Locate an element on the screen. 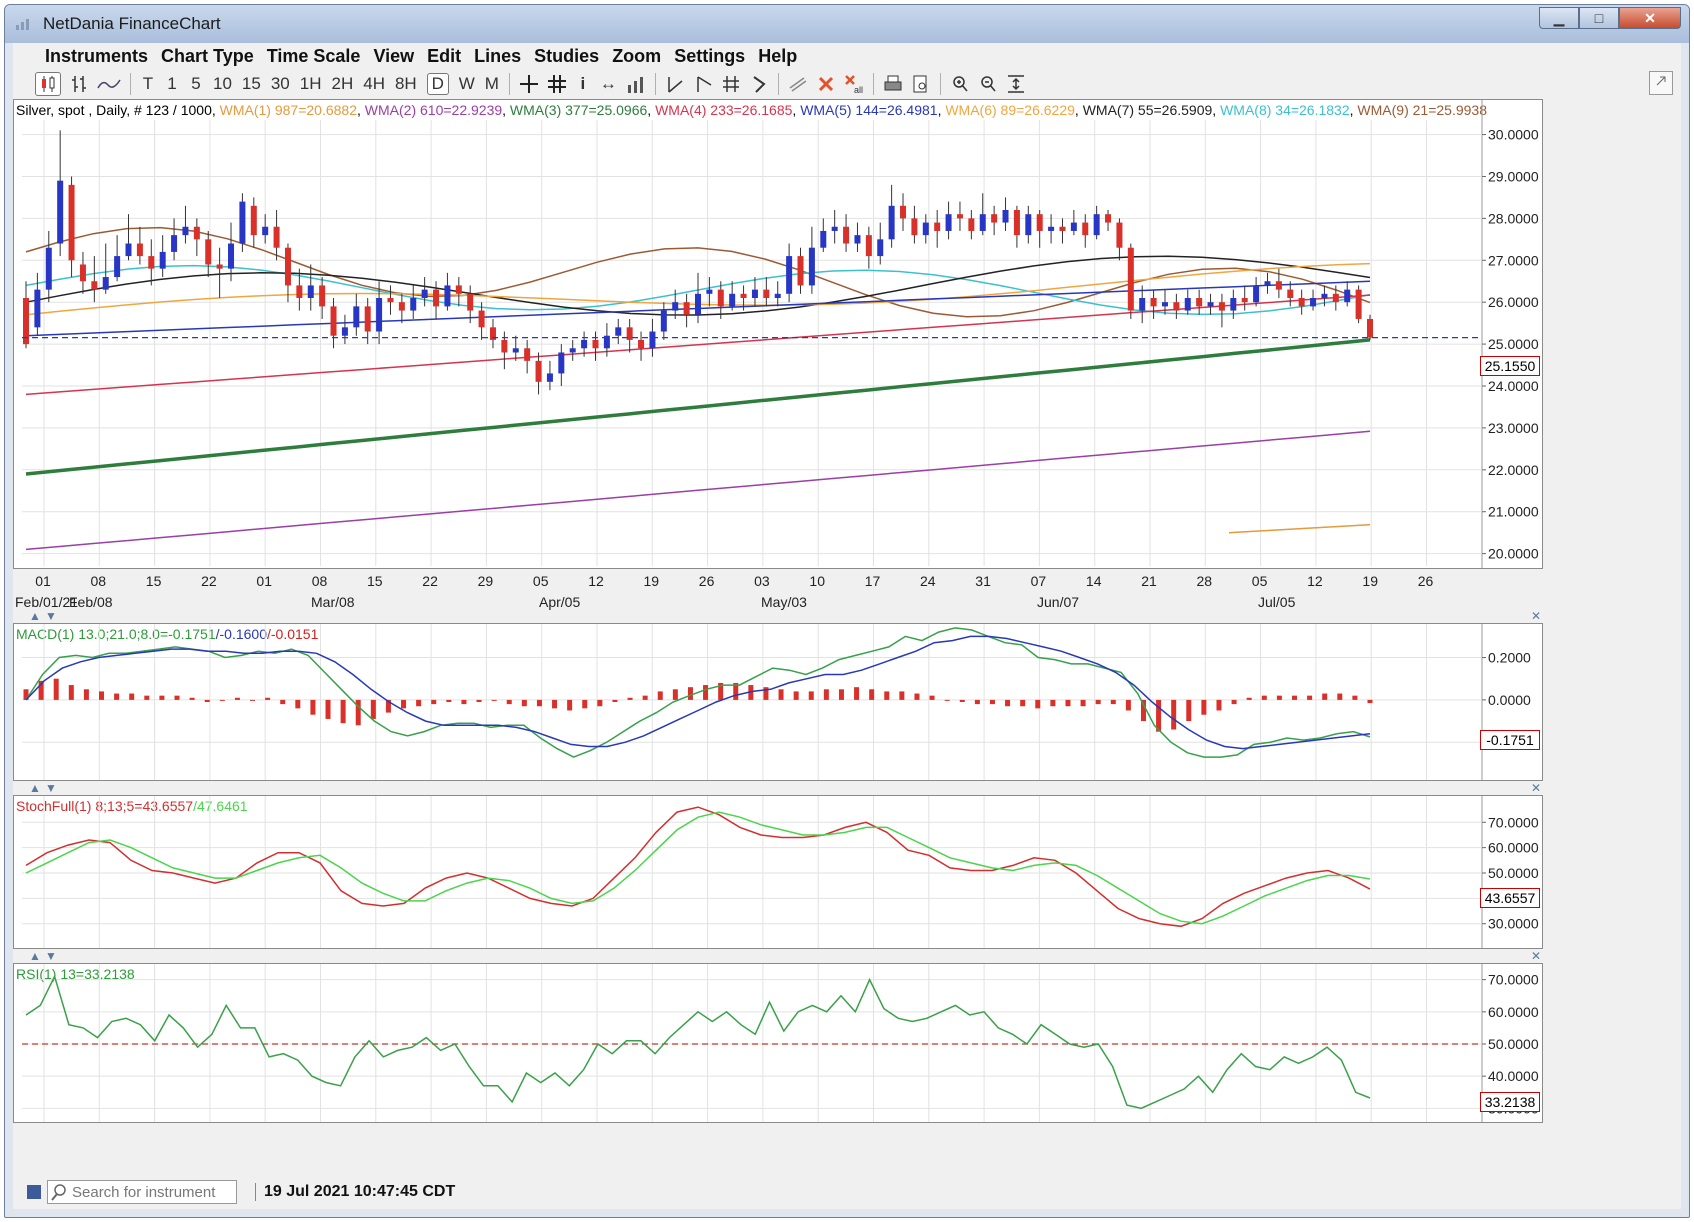 Image resolution: width=1694 pixels, height=1222 pixels. close-button: ✕ is located at coordinates (1650, 18).